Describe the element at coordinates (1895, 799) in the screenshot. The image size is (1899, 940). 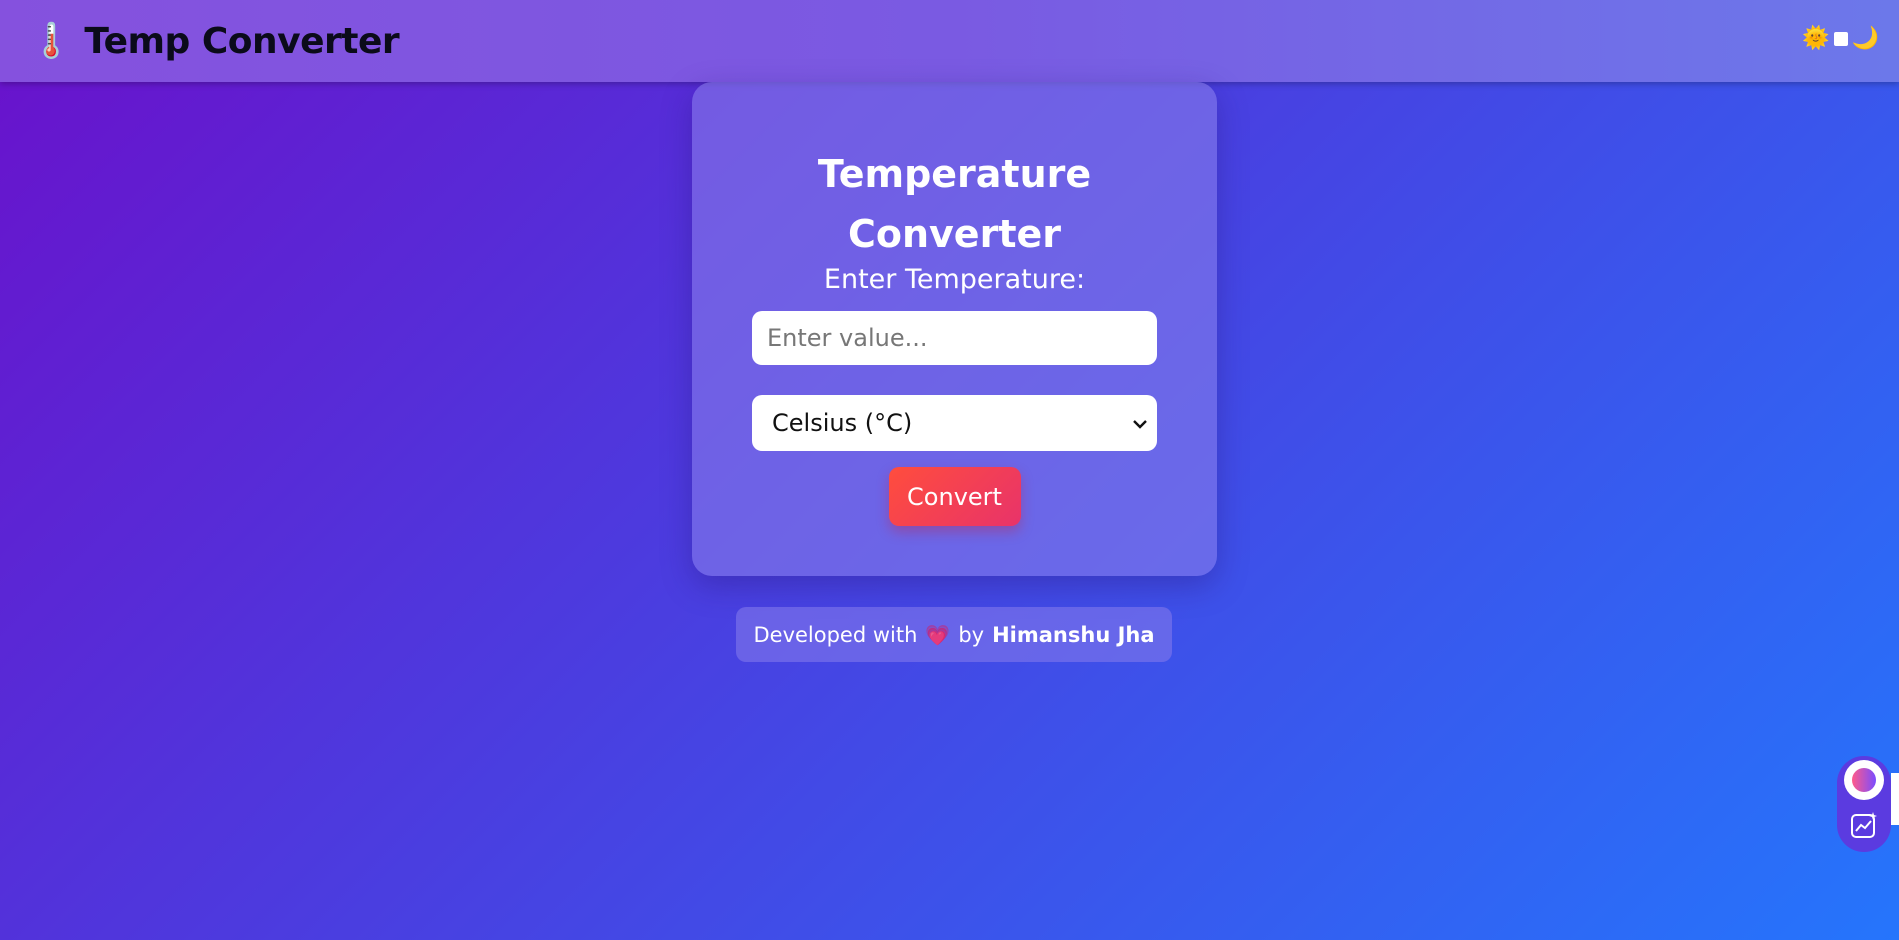
I see `widget-edge-tab` at that location.